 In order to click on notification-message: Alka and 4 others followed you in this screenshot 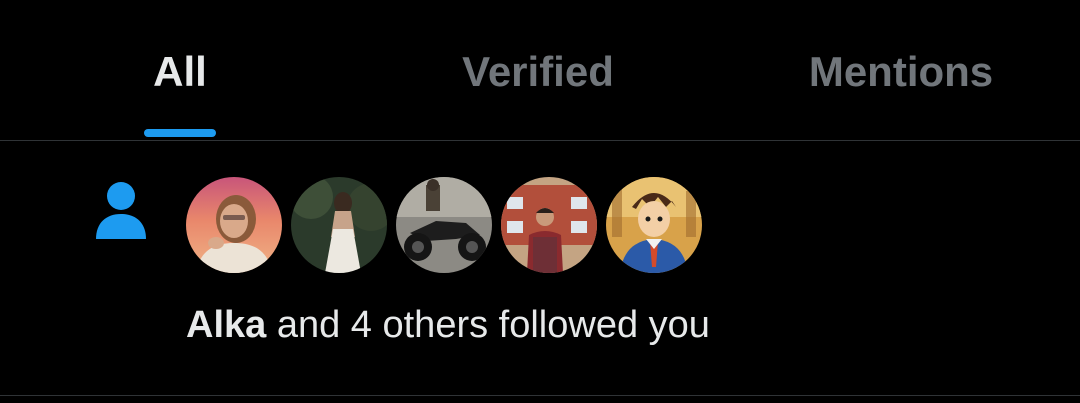, I will do `click(448, 325)`.